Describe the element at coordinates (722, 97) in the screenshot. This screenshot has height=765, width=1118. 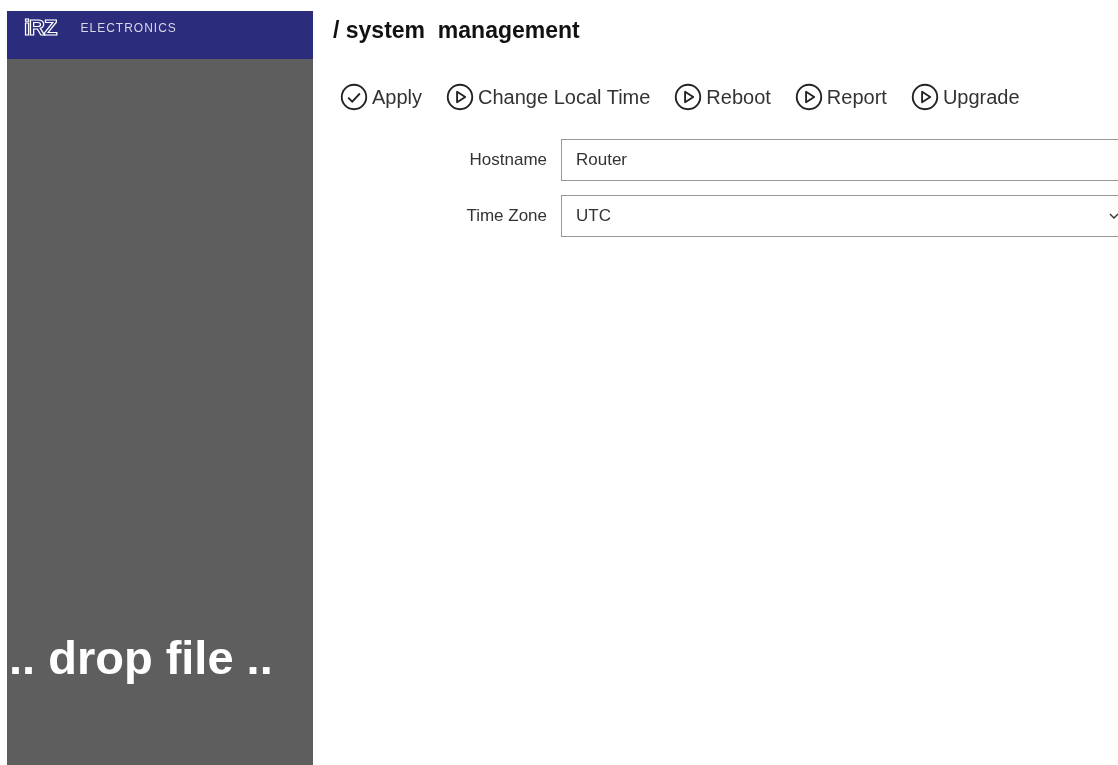
I see `action-button: Reboot` at that location.